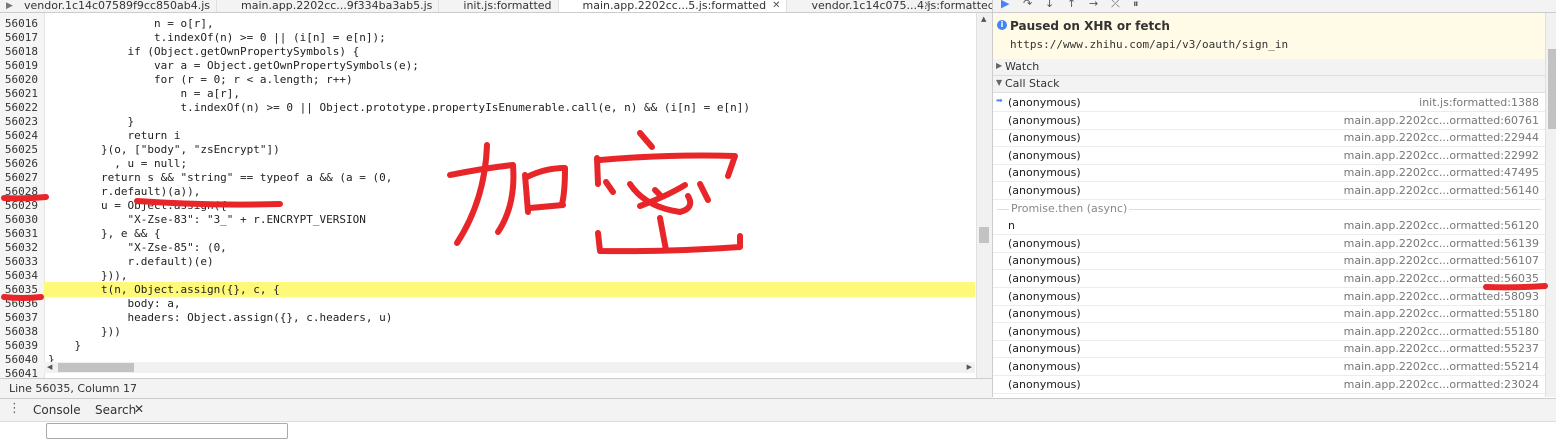 The image size is (1556, 439). What do you see at coordinates (1269, 226) in the screenshot?
I see `call-frame: n main.app.2202cc...ormatted:56120` at bounding box center [1269, 226].